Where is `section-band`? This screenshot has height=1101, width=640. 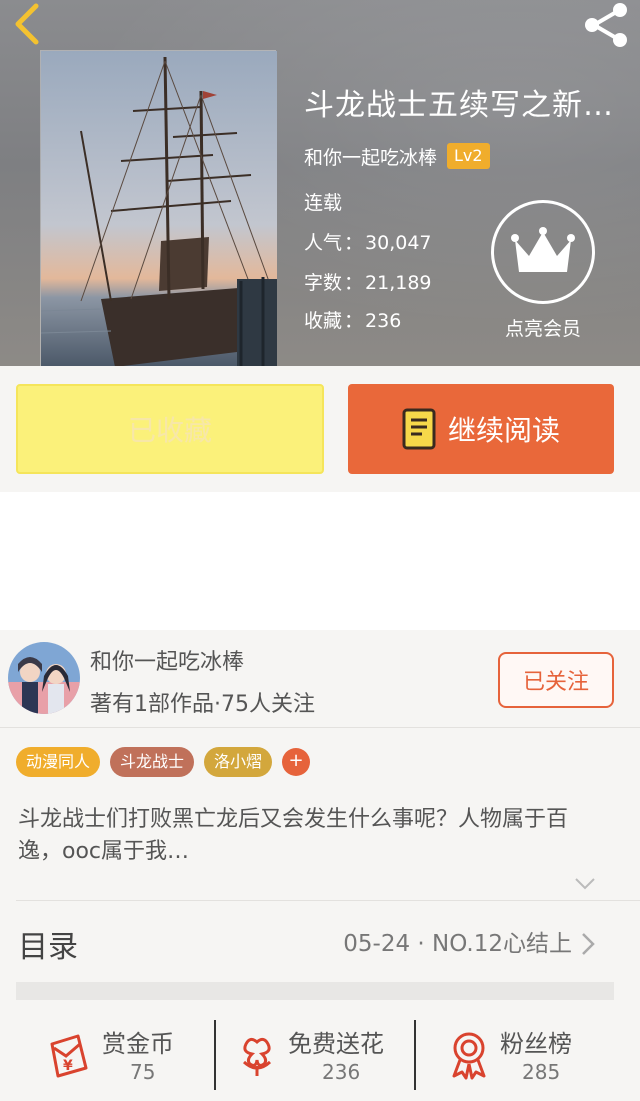 section-band is located at coordinates (315, 991).